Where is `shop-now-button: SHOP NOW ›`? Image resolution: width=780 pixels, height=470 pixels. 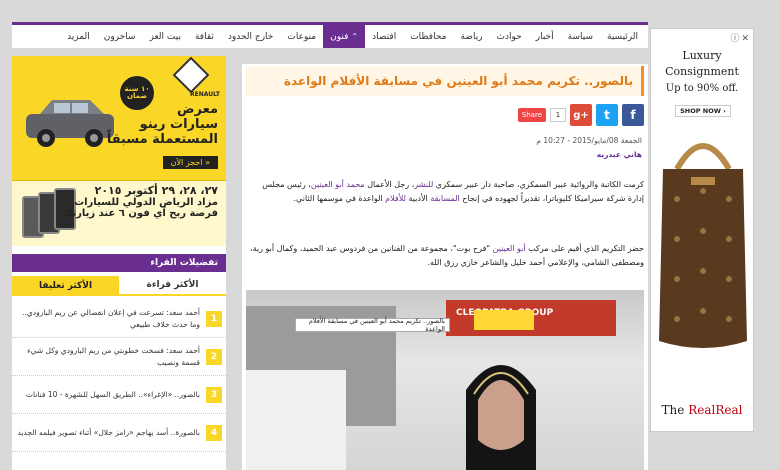 shop-now-button: SHOP NOW › is located at coordinates (703, 111).